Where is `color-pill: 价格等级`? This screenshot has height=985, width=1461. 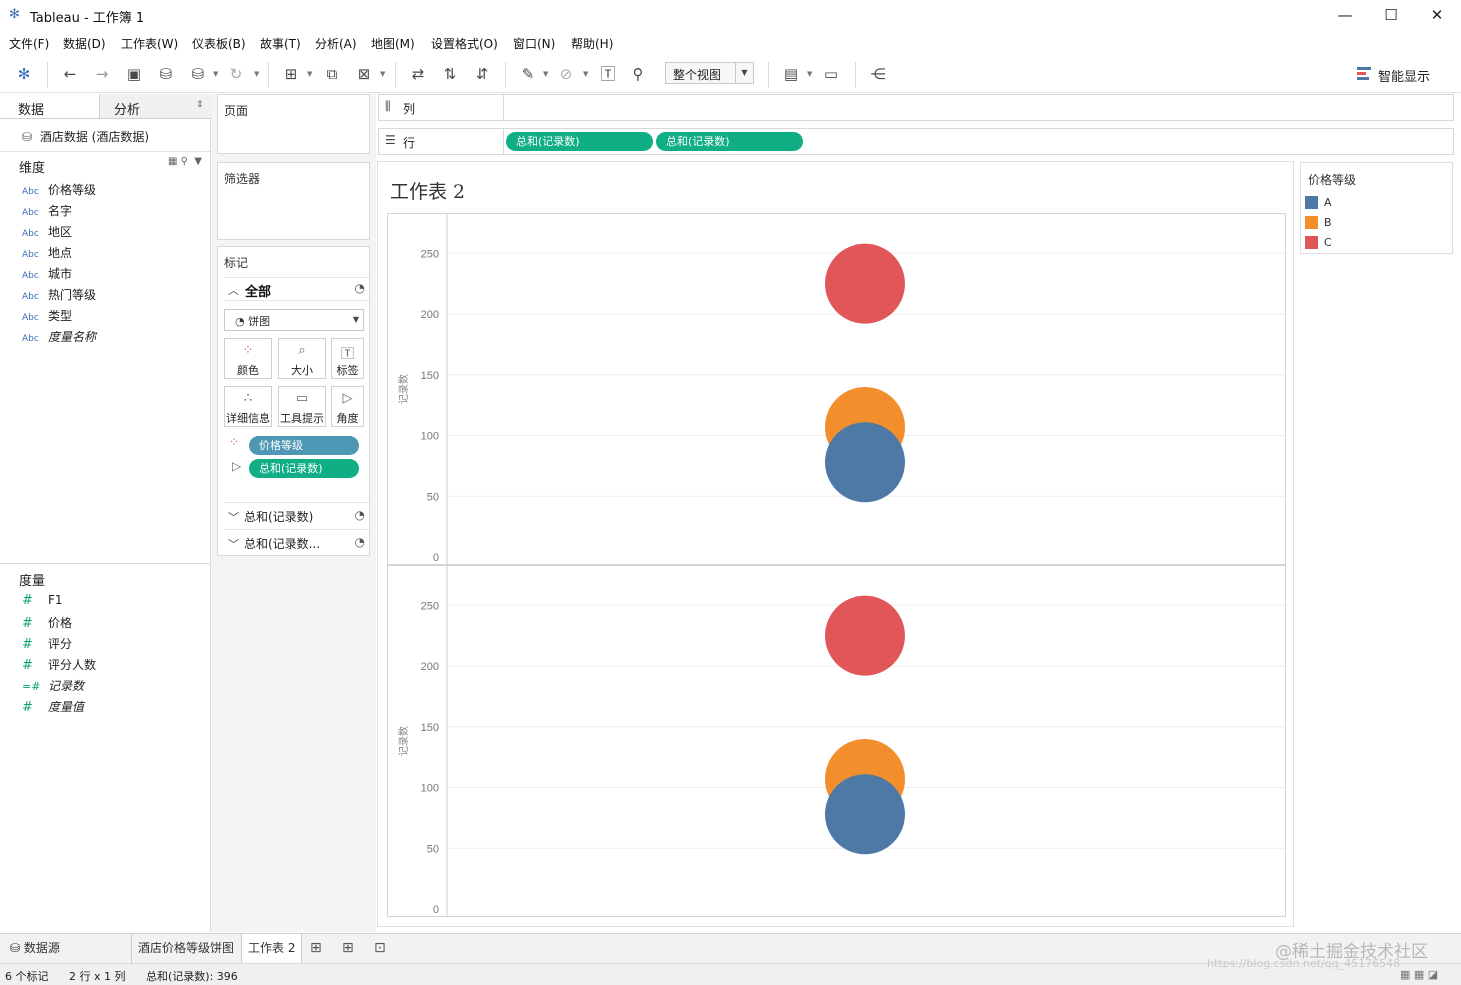 color-pill: 价格等级 is located at coordinates (304, 445).